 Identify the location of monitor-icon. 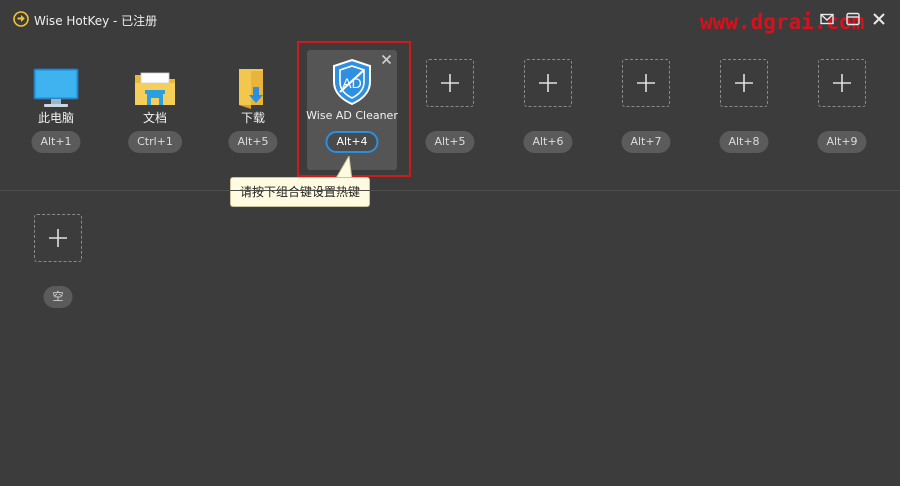
(56, 87).